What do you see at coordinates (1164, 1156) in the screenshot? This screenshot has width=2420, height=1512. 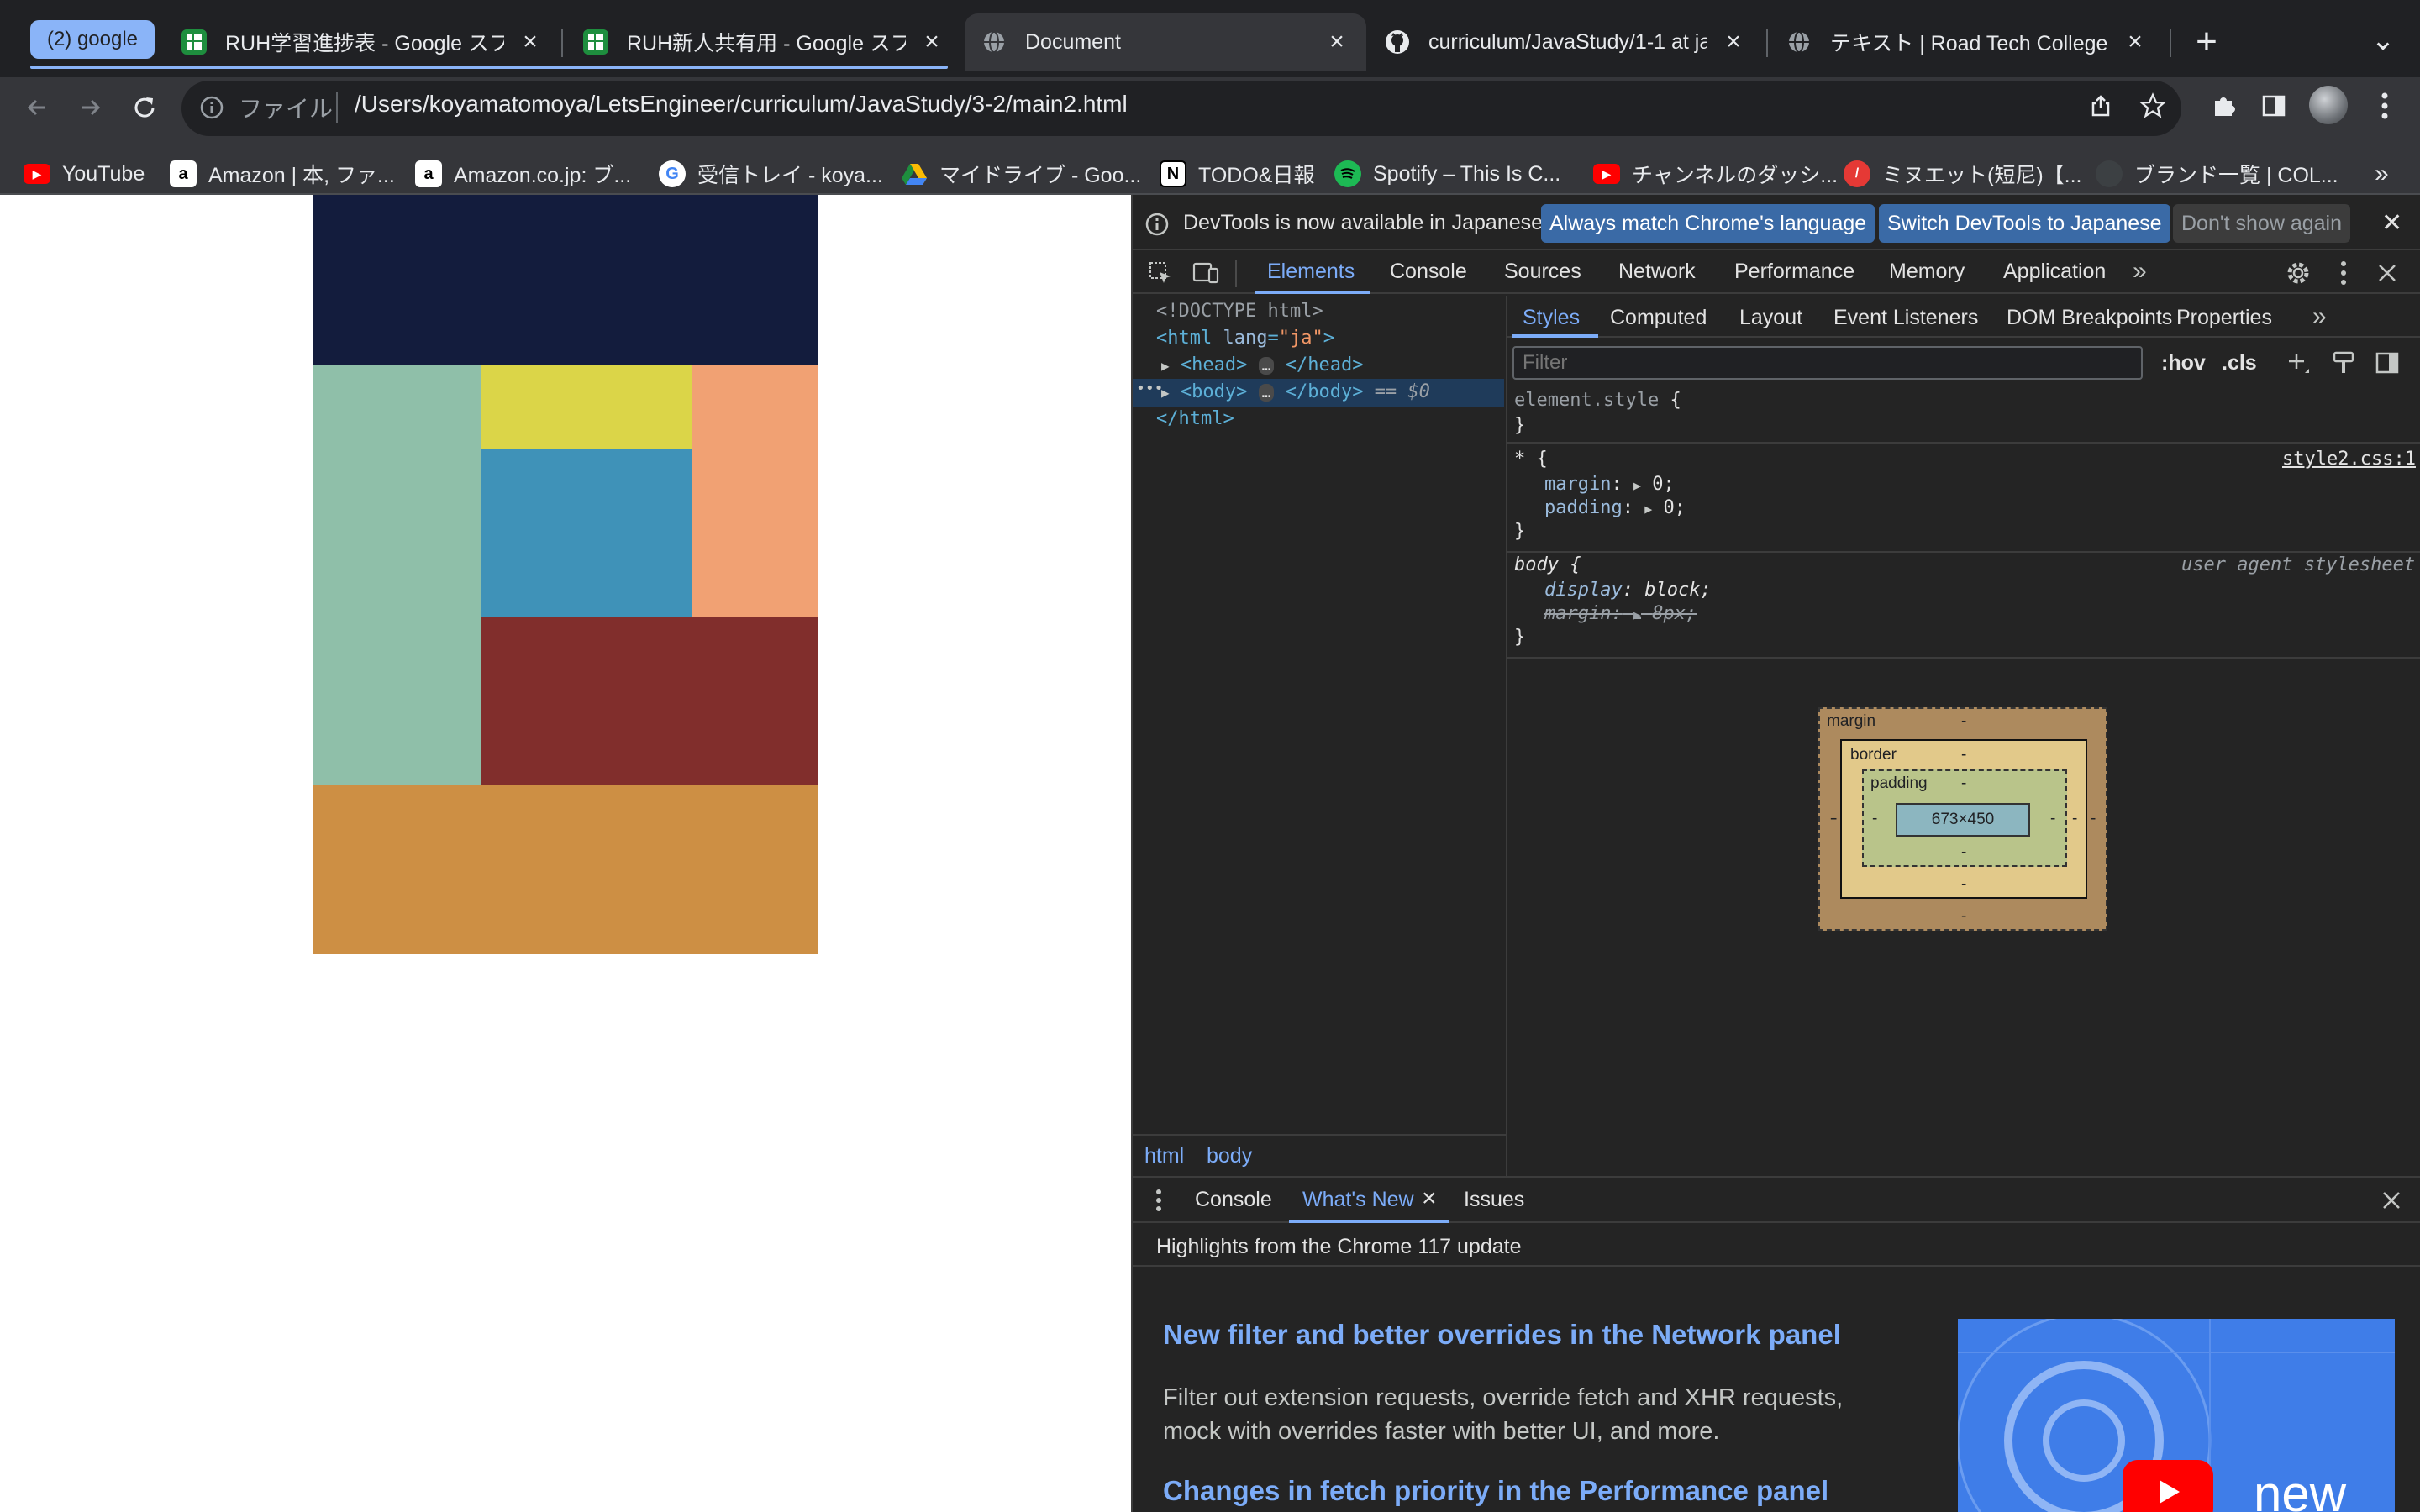 I see `breadcrumb-html: html` at bounding box center [1164, 1156].